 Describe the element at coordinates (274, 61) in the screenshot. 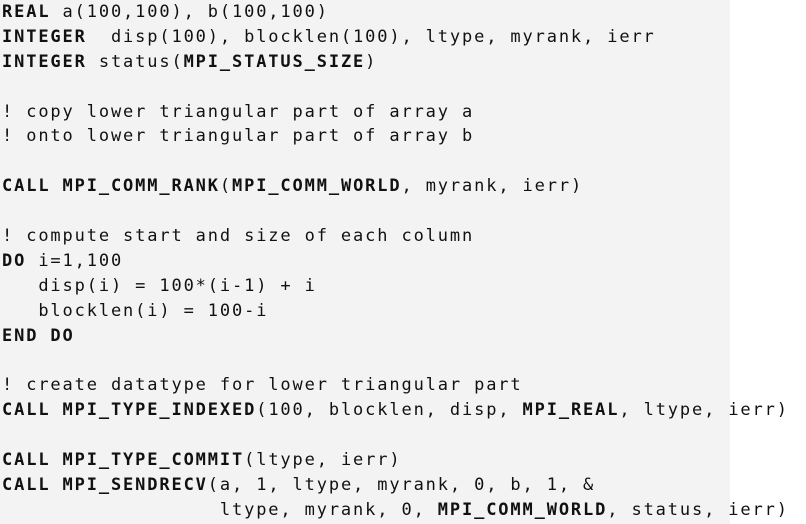

I see `code-keyword: MPI_STATUS_SIZE` at that location.